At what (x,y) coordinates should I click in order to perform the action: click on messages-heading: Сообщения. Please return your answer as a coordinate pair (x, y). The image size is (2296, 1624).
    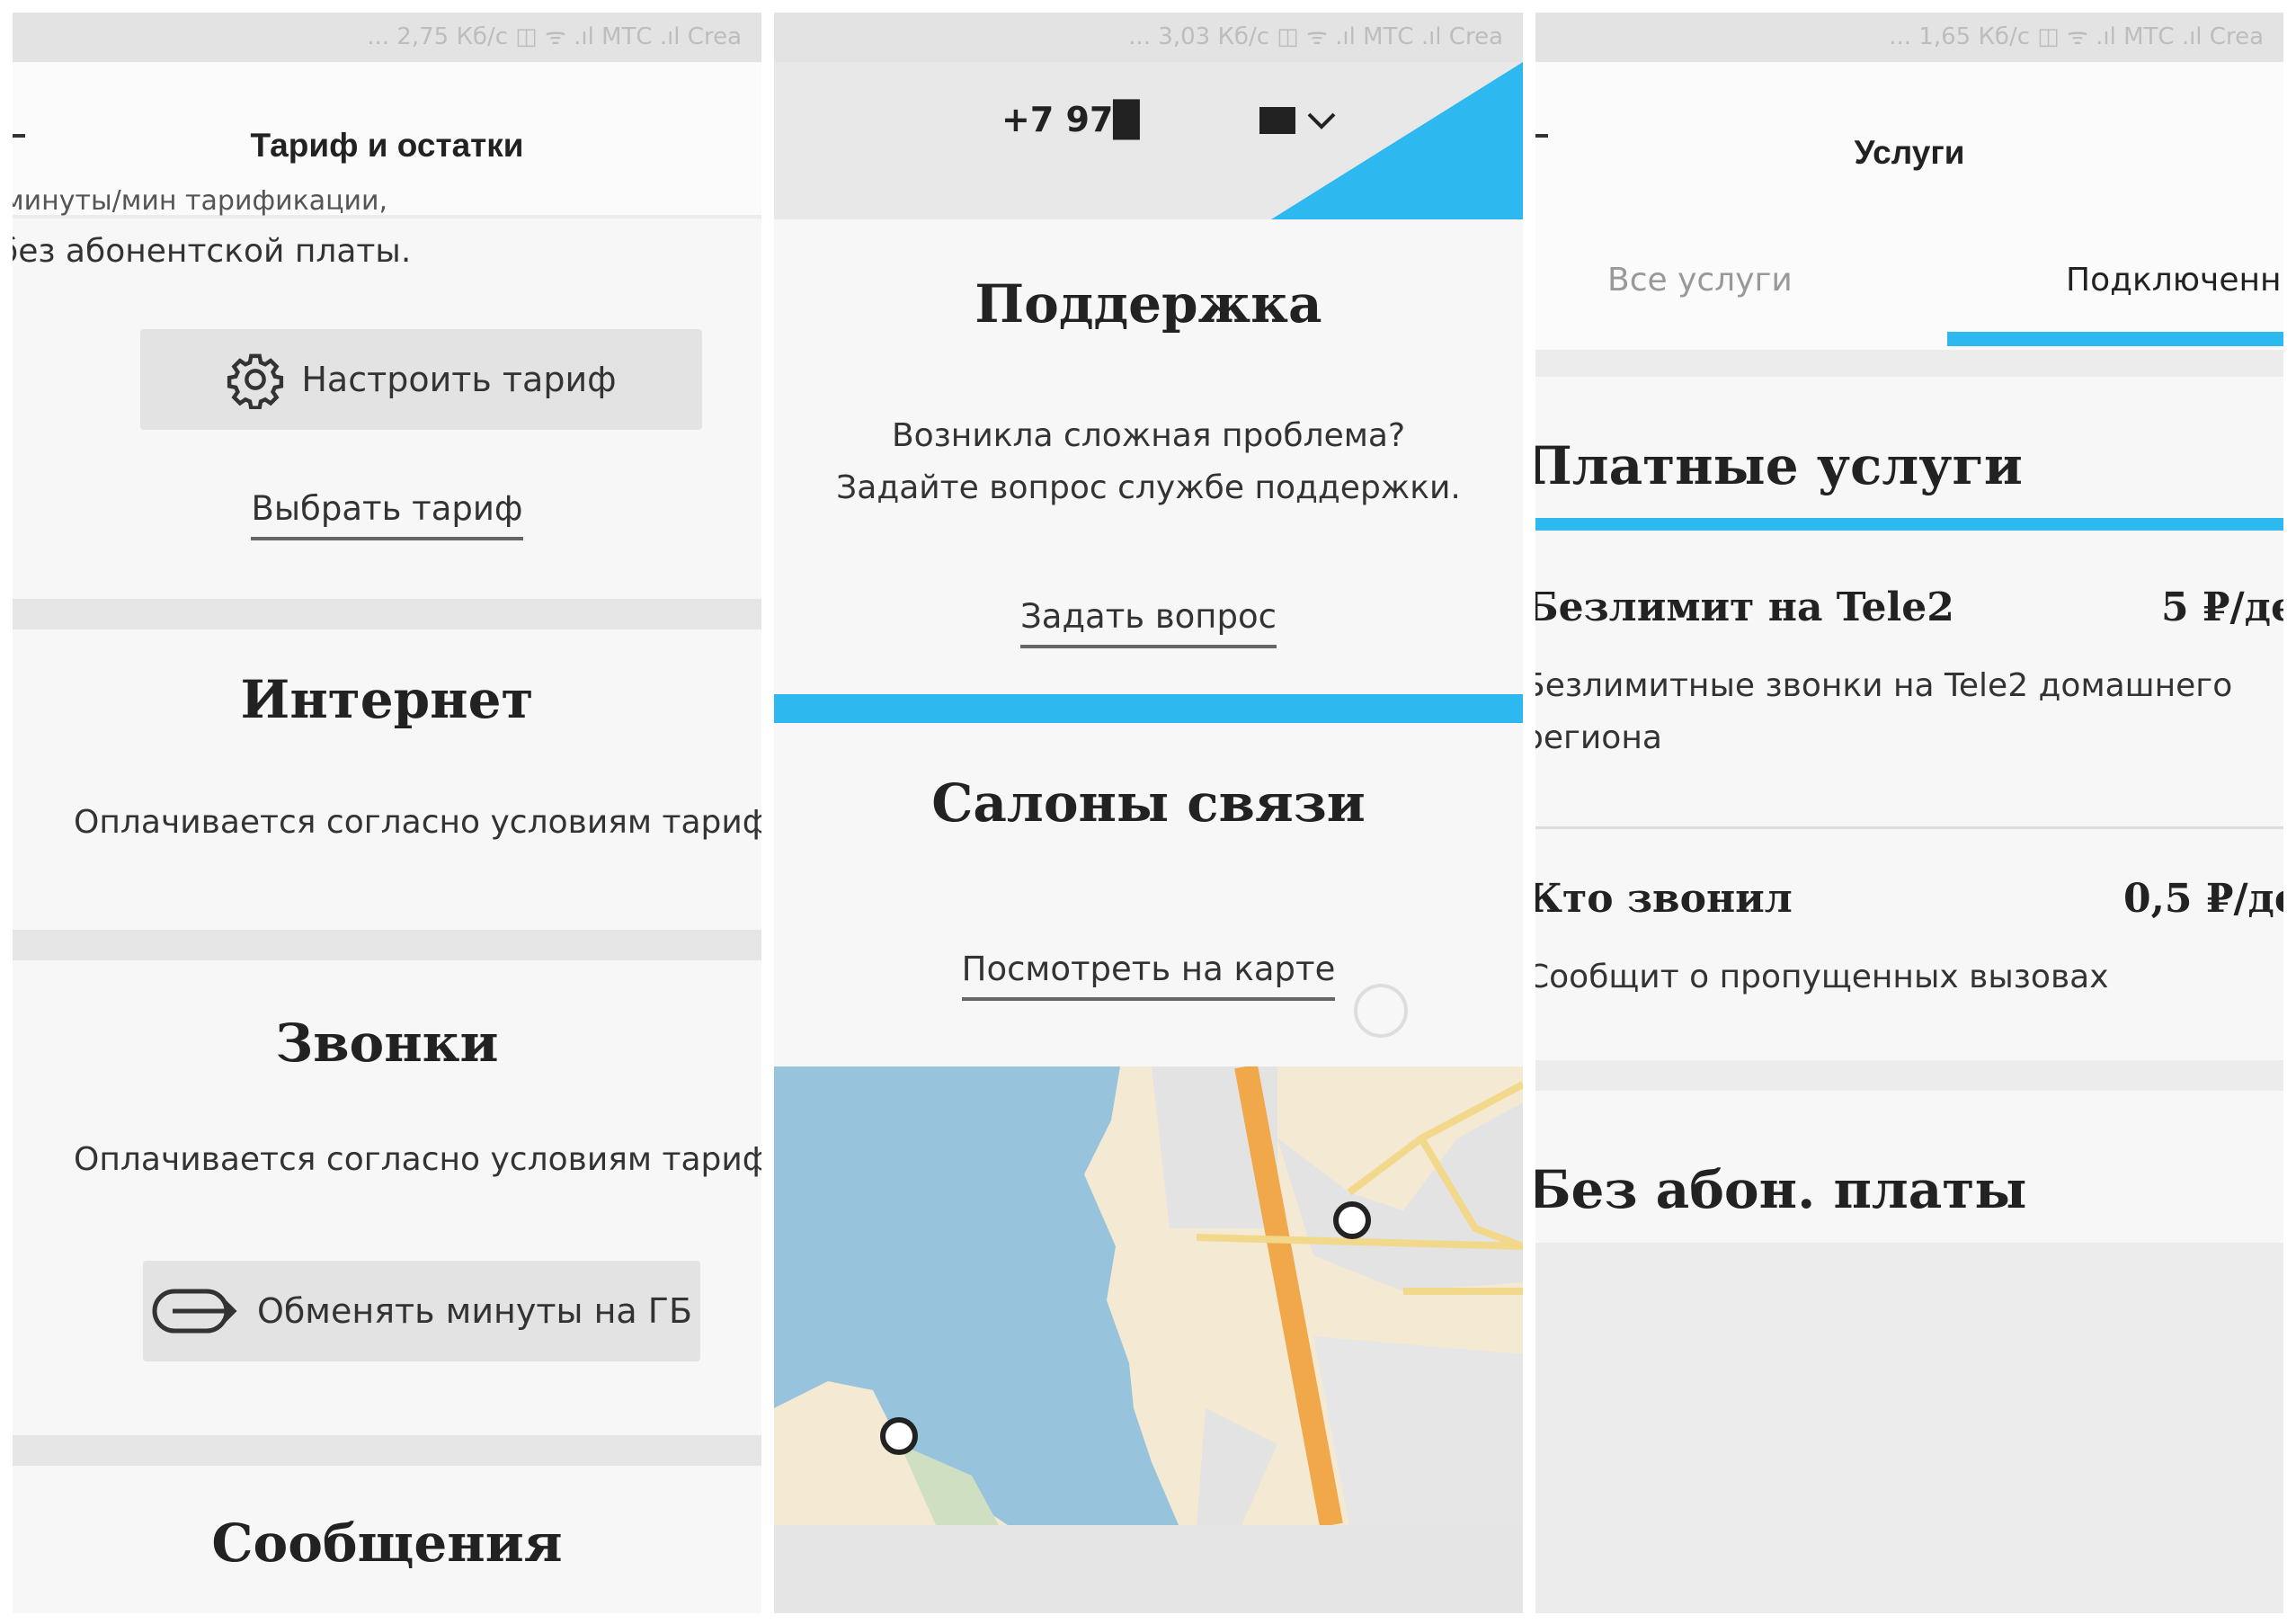
    Looking at the image, I should click on (387, 1543).